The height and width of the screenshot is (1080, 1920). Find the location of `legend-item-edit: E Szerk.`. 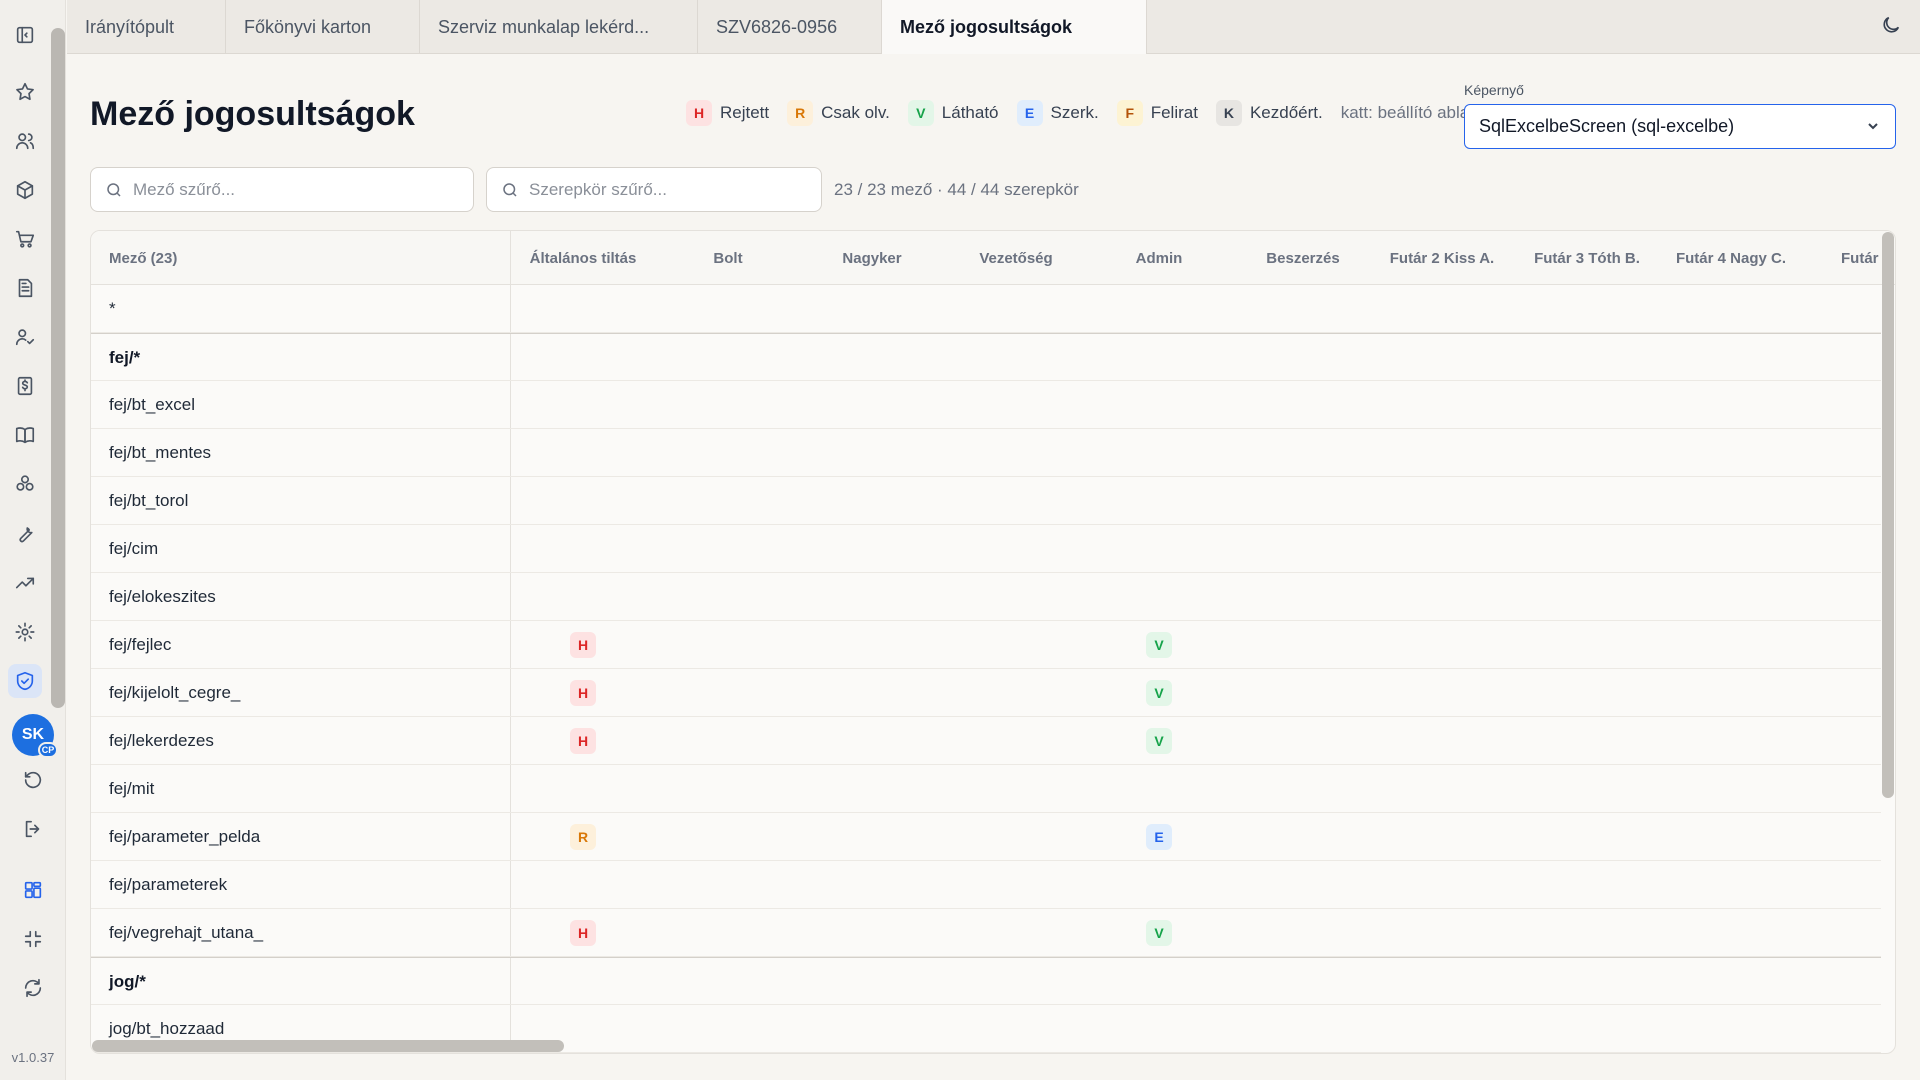

legend-item-edit: E Szerk. is located at coordinates (1057, 113).